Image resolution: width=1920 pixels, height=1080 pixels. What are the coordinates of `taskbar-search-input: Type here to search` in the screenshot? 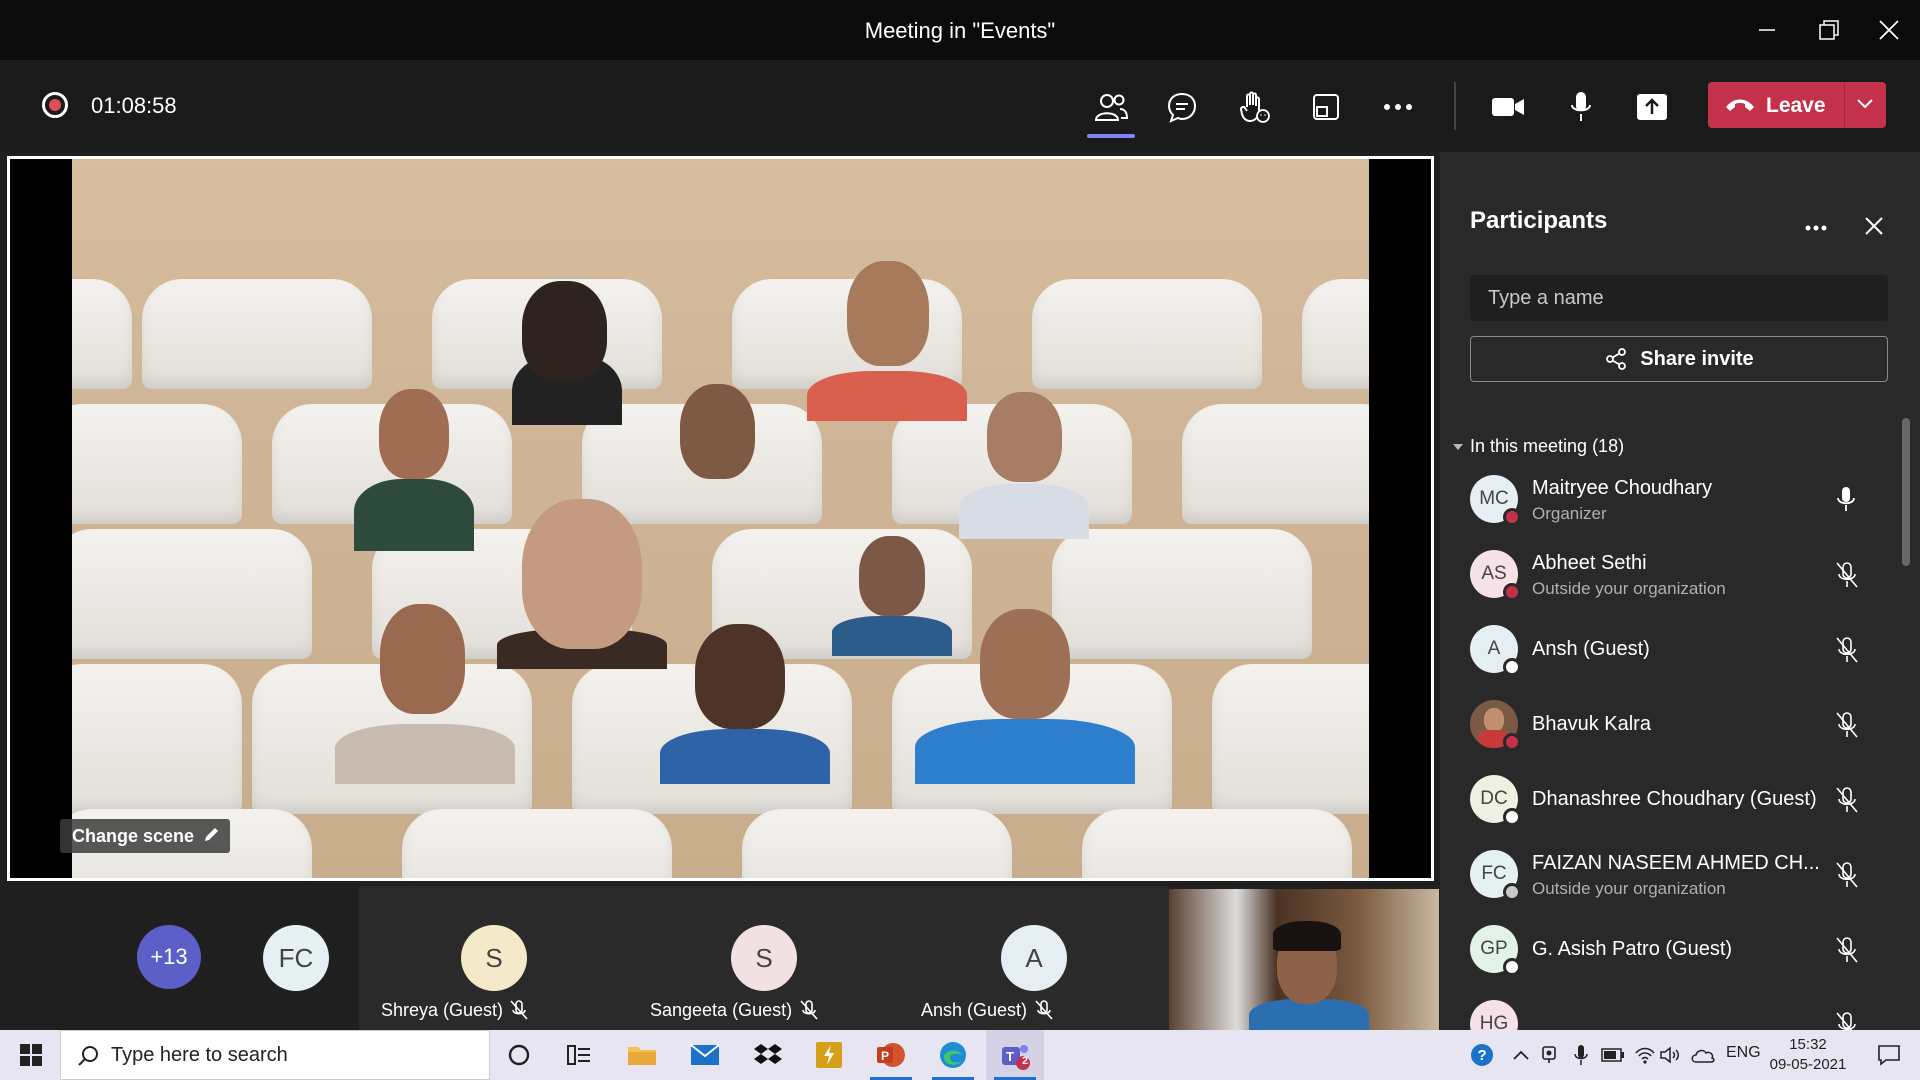 It's located at (275, 1055).